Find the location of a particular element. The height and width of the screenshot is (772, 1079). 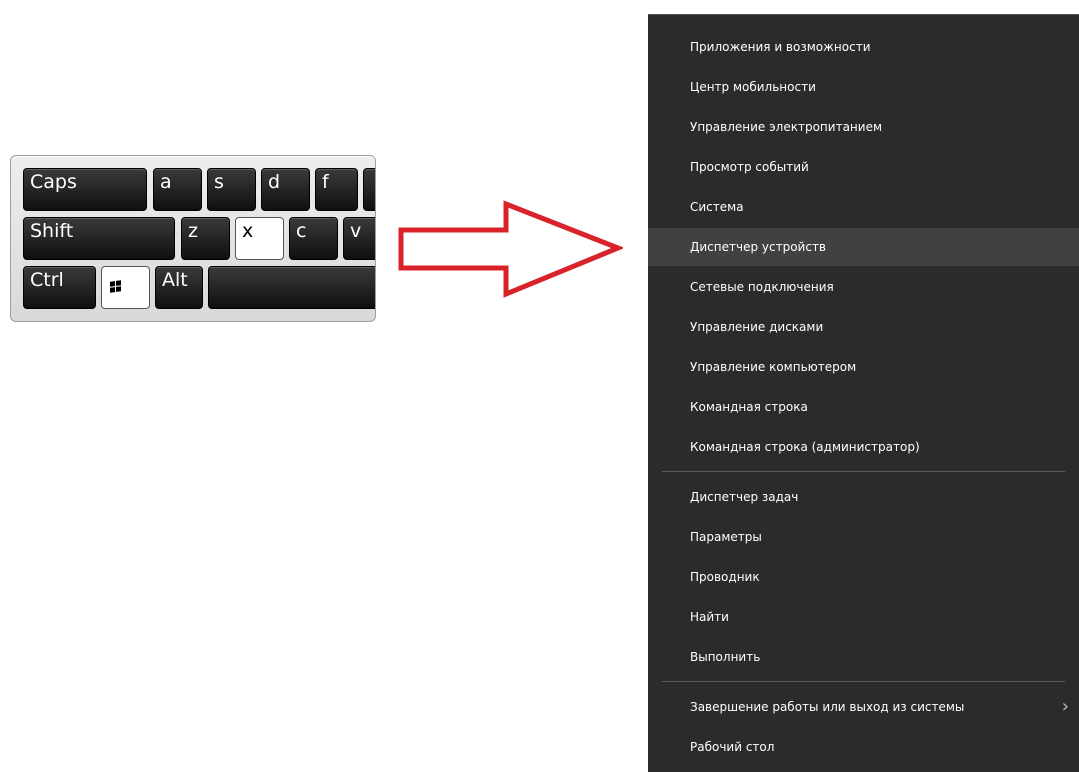

menu-item-file-explorer: Проводник is located at coordinates (863, 577).